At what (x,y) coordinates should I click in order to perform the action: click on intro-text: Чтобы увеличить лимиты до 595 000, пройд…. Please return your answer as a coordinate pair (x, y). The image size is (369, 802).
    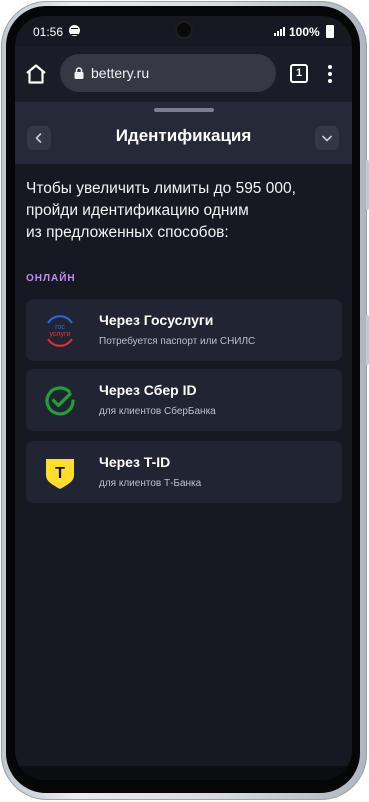
    Looking at the image, I should click on (176, 211).